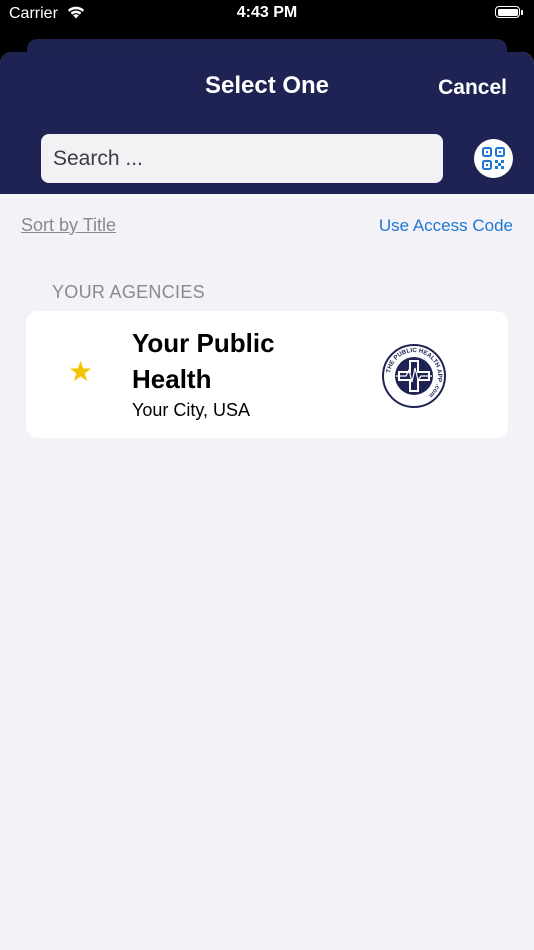  I want to click on agency-location: Your City, USA, so click(191, 410).